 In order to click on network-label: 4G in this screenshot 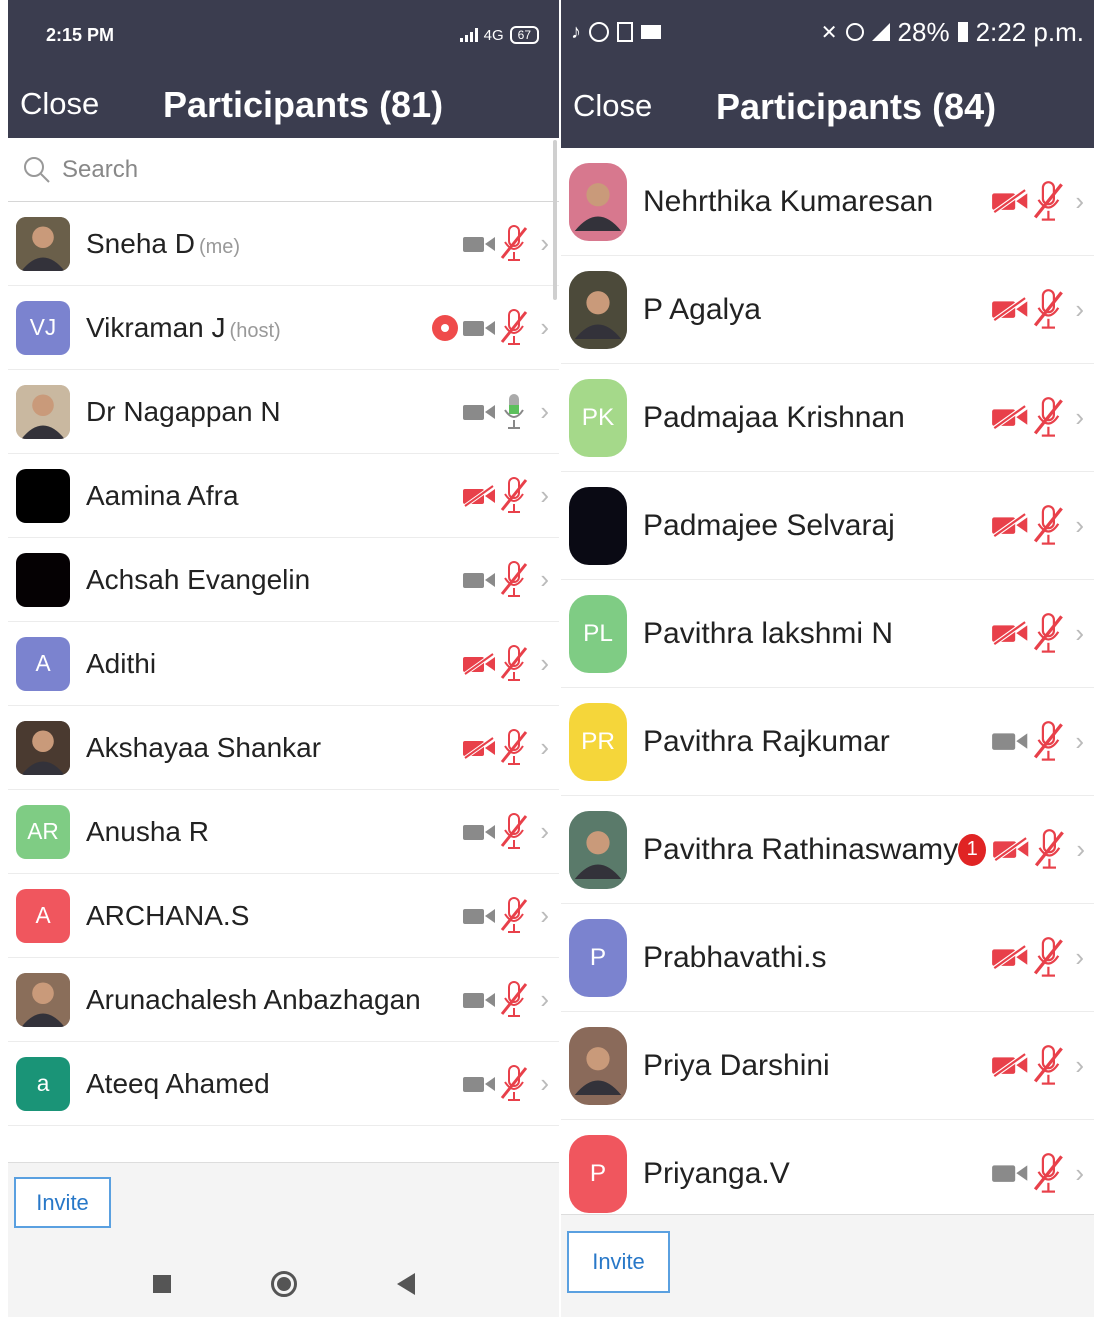, I will do `click(493, 35)`.